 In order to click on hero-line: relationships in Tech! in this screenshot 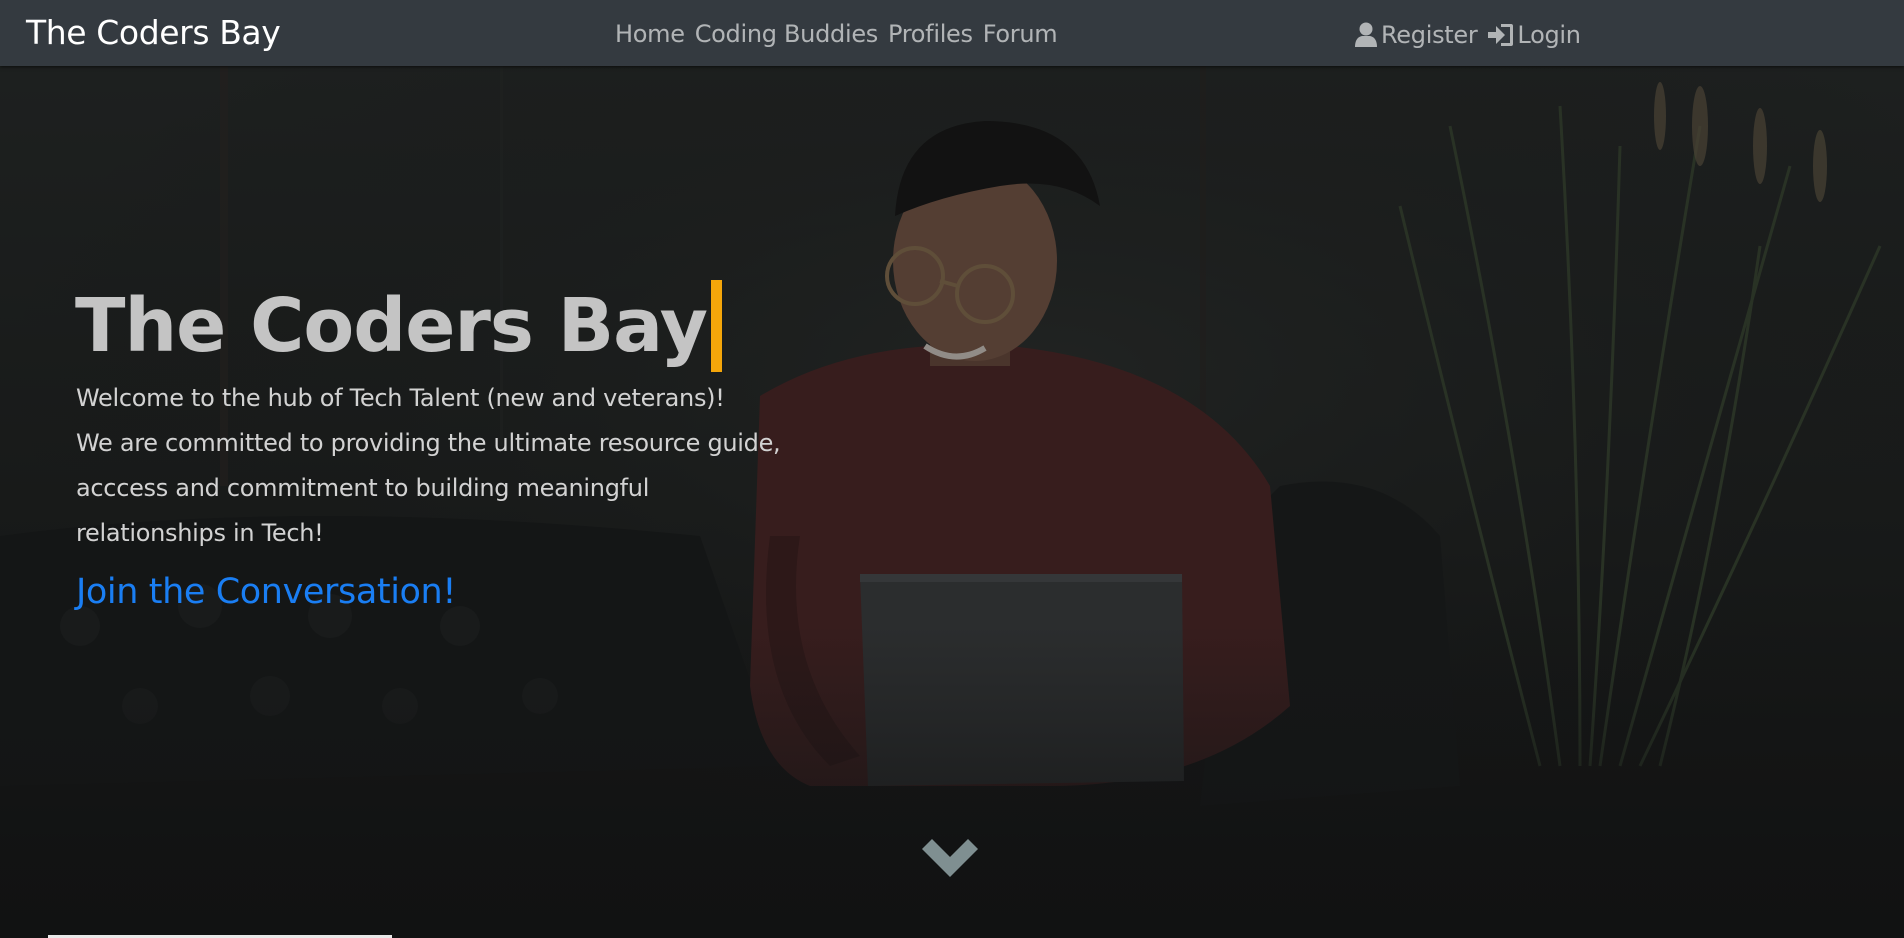, I will do `click(200, 533)`.